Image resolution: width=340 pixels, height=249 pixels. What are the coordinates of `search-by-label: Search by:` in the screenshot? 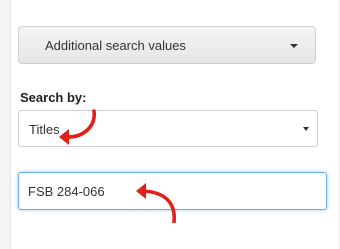 It's located at (53, 97).